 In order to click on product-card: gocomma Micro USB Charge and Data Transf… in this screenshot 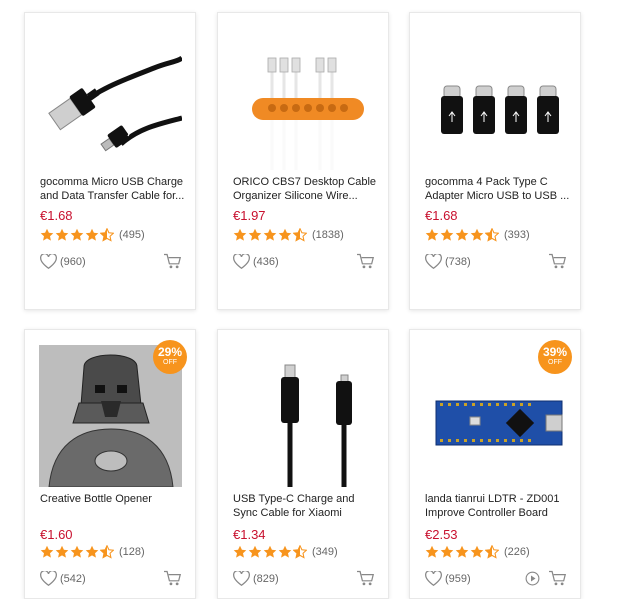, I will do `click(110, 161)`.